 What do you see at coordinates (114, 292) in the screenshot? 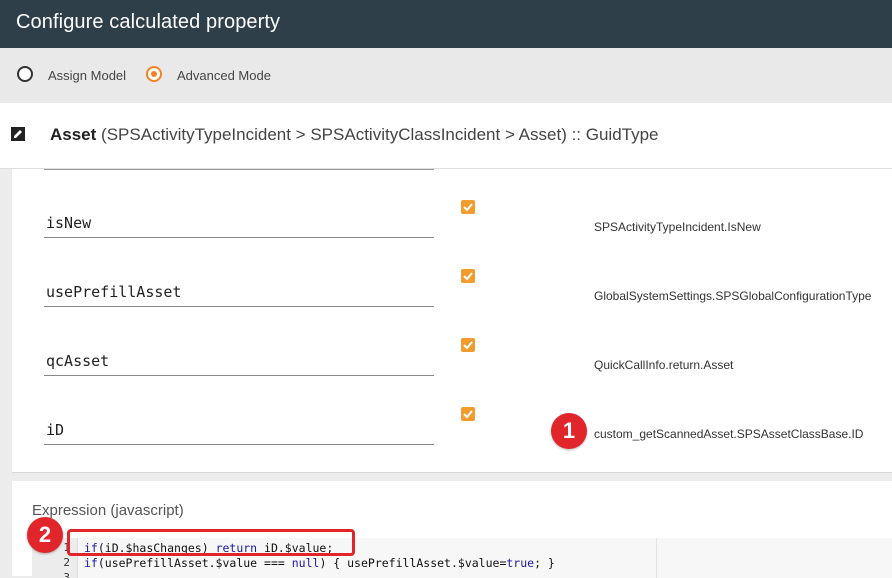
I see `property-name: usePrefillAsset` at bounding box center [114, 292].